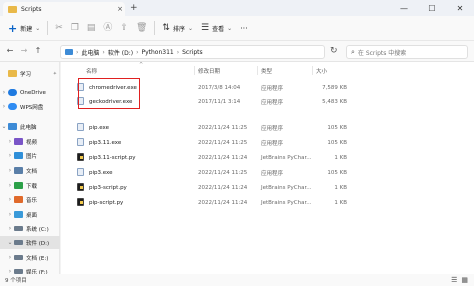 The image size is (474, 286). I want to click on copy-button: ❐, so click(75, 28).